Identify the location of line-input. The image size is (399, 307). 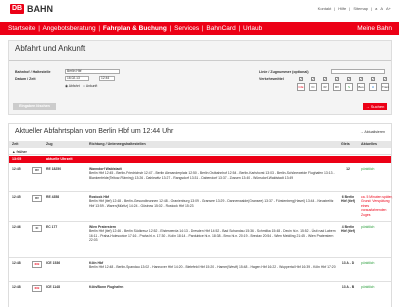
(358, 71).